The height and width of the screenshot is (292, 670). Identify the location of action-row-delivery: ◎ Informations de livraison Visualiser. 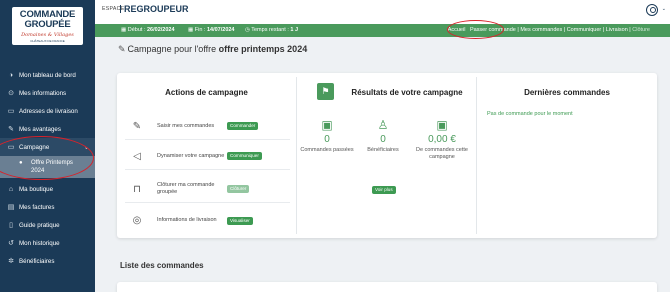
(207, 220).